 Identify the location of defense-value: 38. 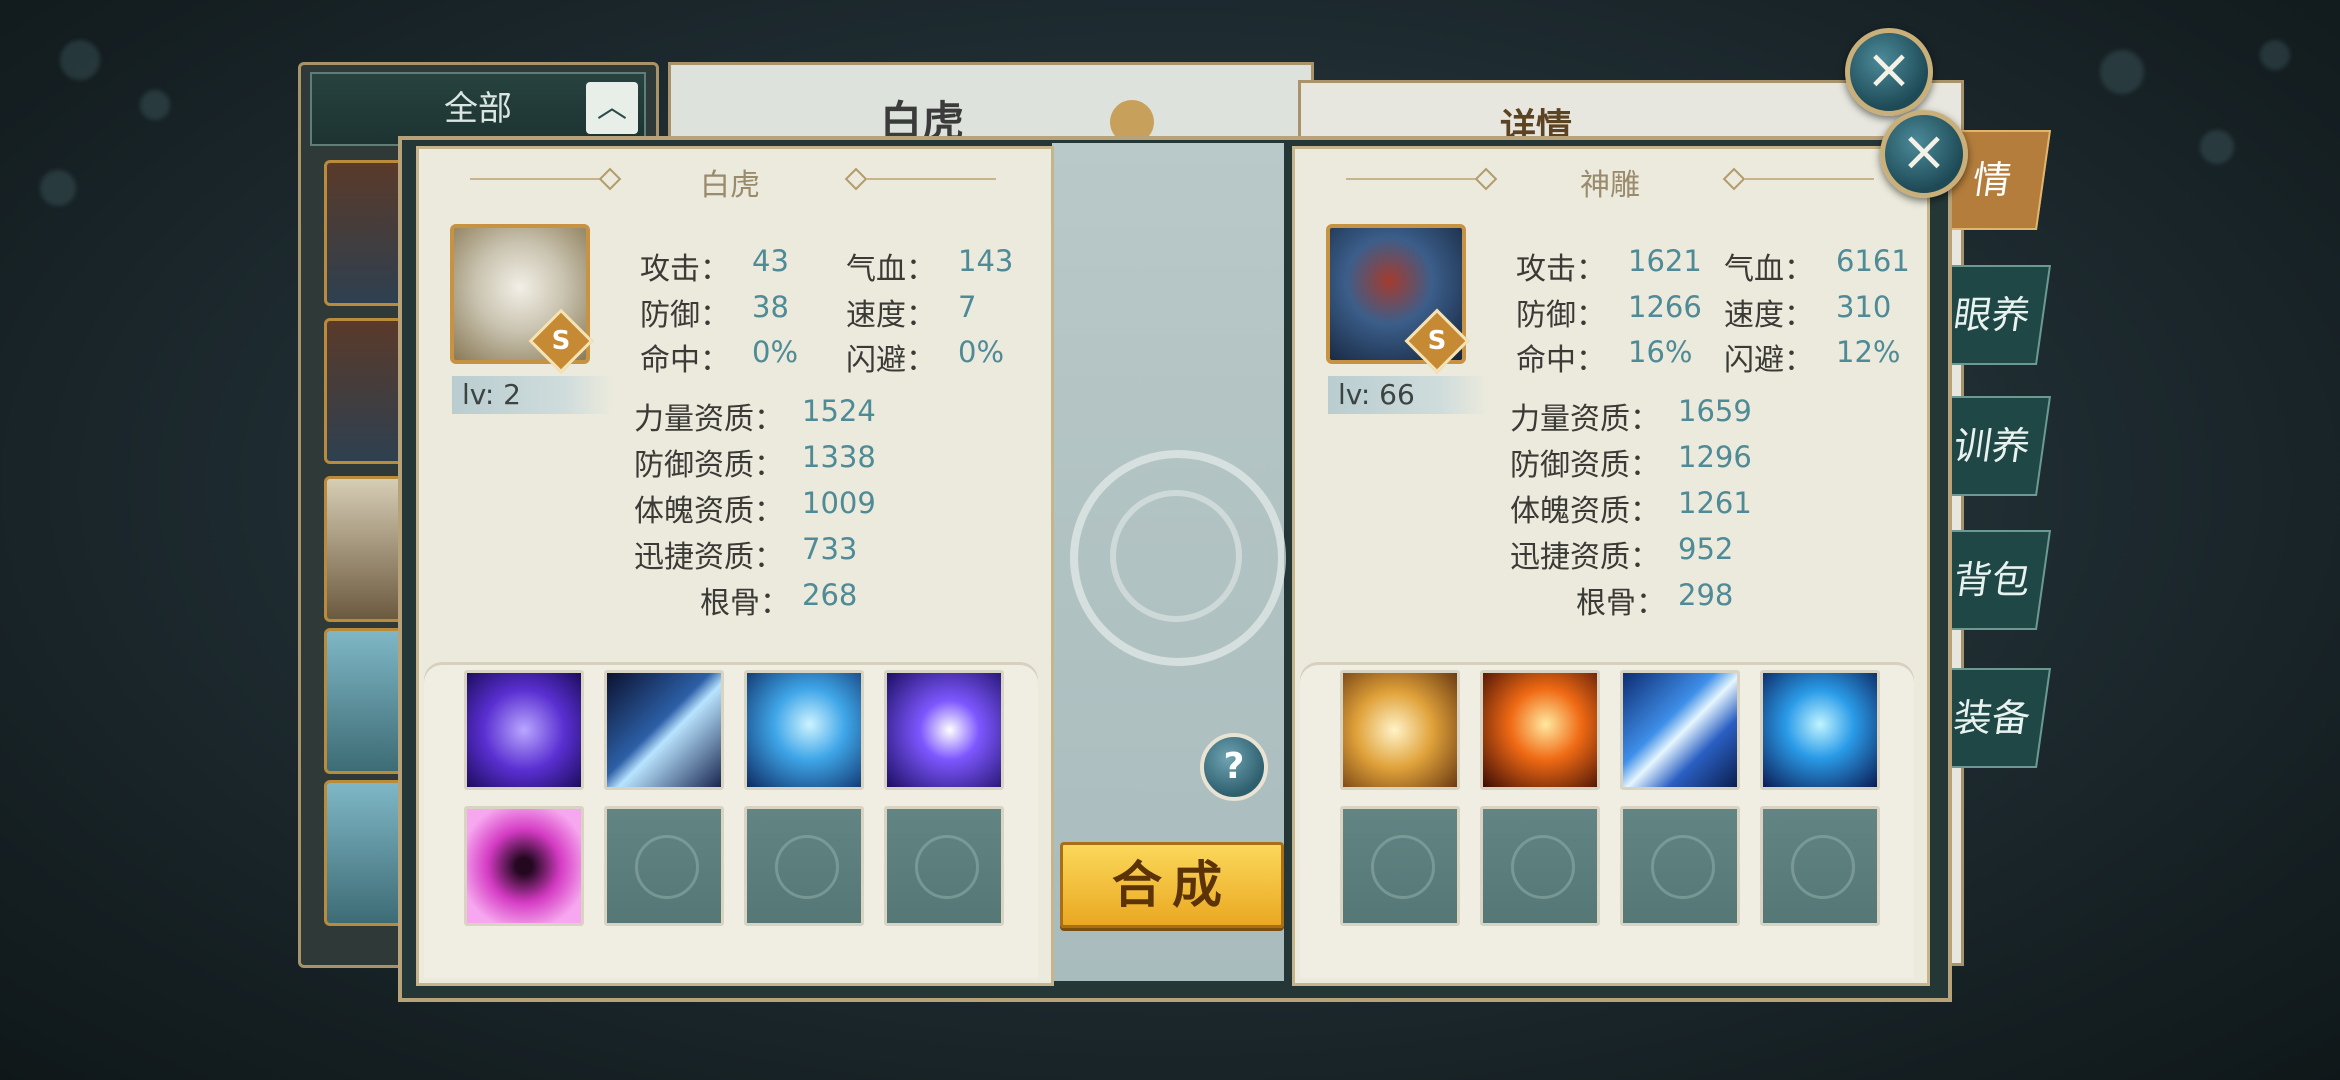
(770, 307).